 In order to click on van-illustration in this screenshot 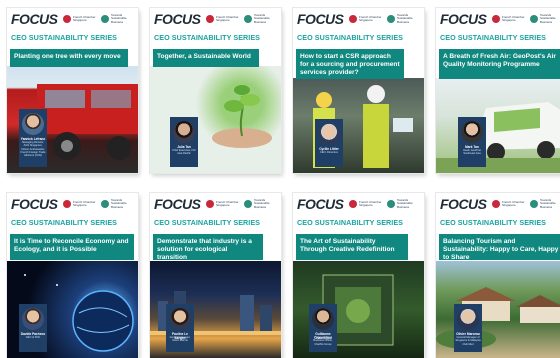, I will do `click(498, 137)`.